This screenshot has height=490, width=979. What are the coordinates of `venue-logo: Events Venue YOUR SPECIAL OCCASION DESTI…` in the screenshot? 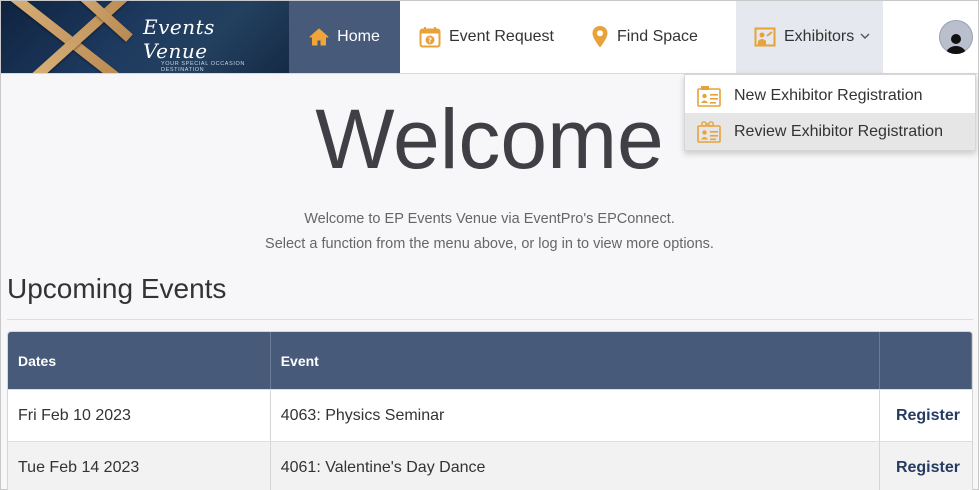 It's located at (145, 37).